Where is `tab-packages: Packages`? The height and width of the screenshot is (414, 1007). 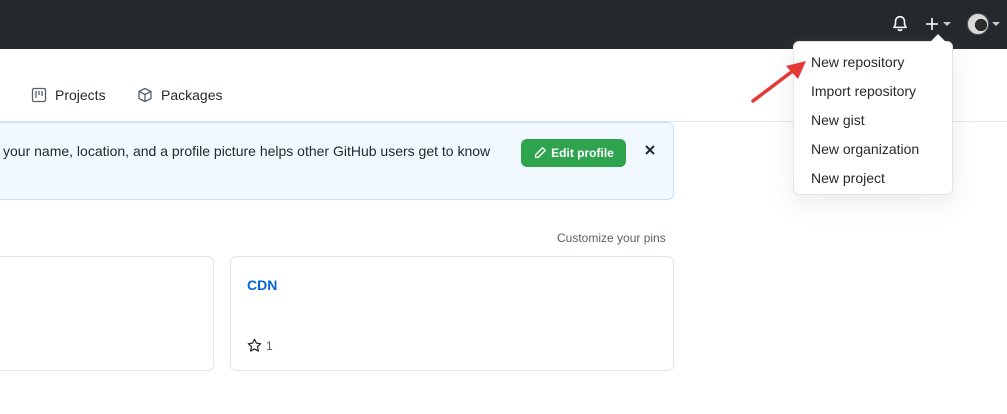
tab-packages: Packages is located at coordinates (179, 95).